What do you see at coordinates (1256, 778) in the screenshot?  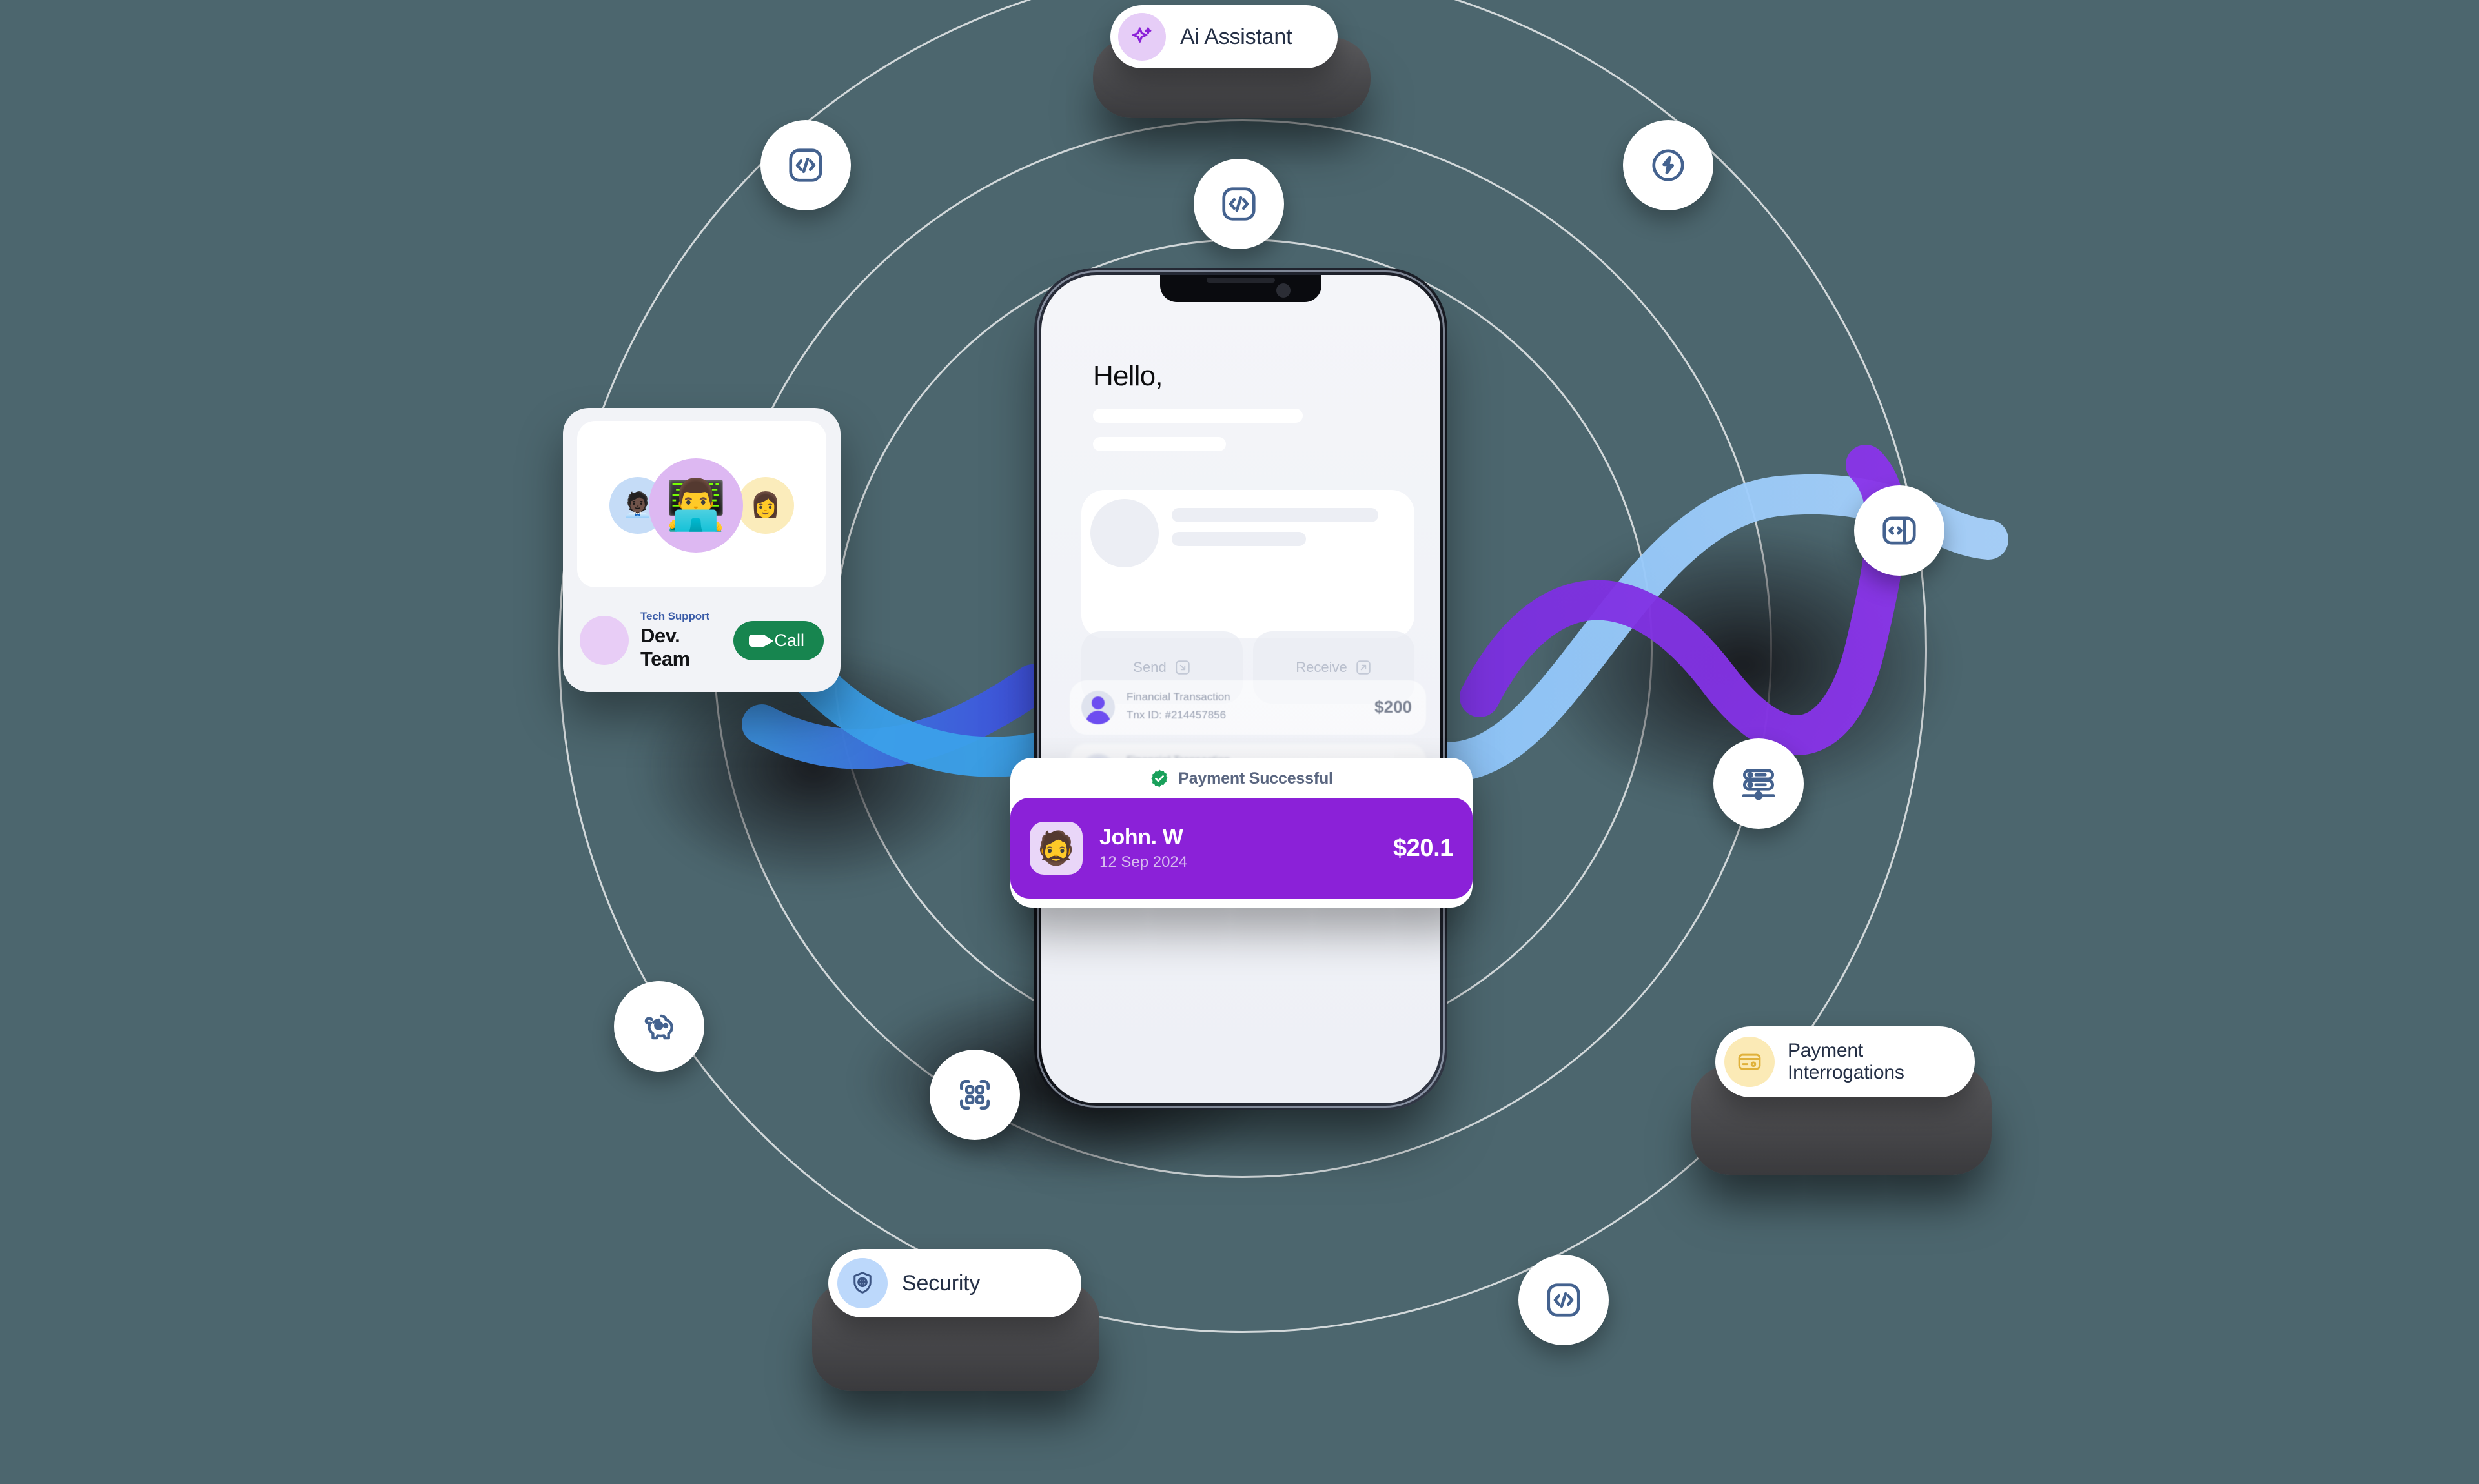 I see `toast-status-text: Payment Successful` at bounding box center [1256, 778].